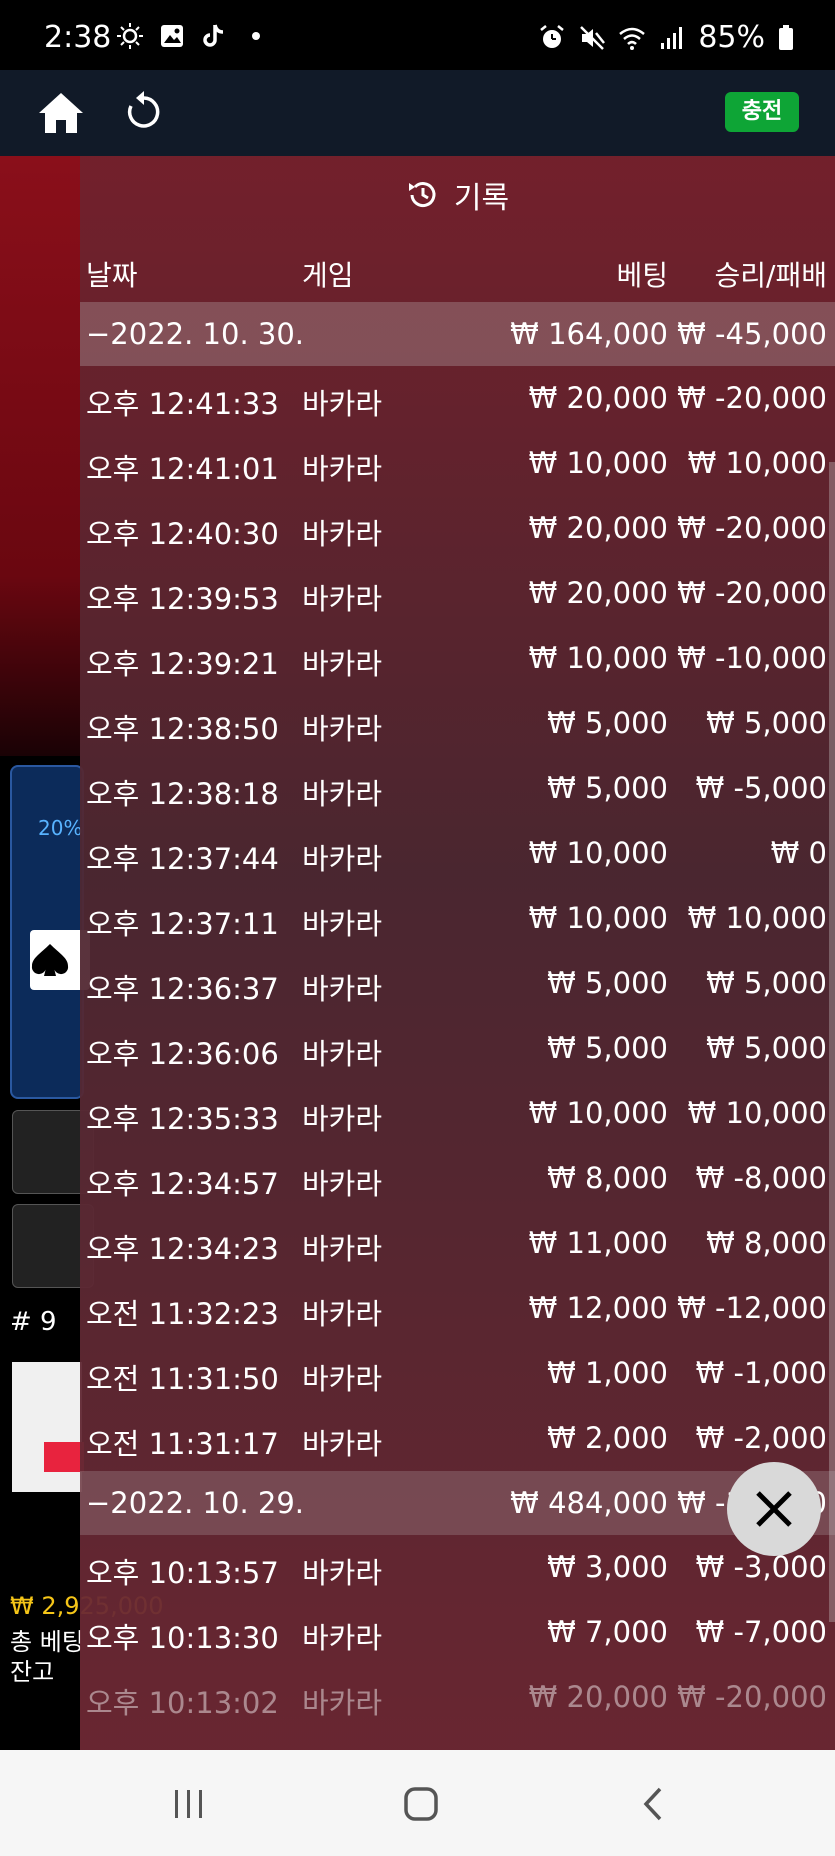  Describe the element at coordinates (33, 1322) in the screenshot. I see `table-number: # 9` at that location.